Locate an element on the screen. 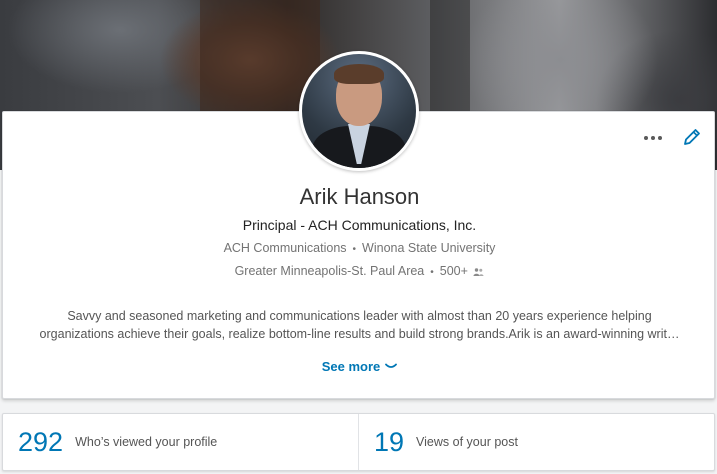 The image size is (717, 474). profile-location-connections: Greater Minneapolis-St. Paul Area • 500+ is located at coordinates (359, 271).